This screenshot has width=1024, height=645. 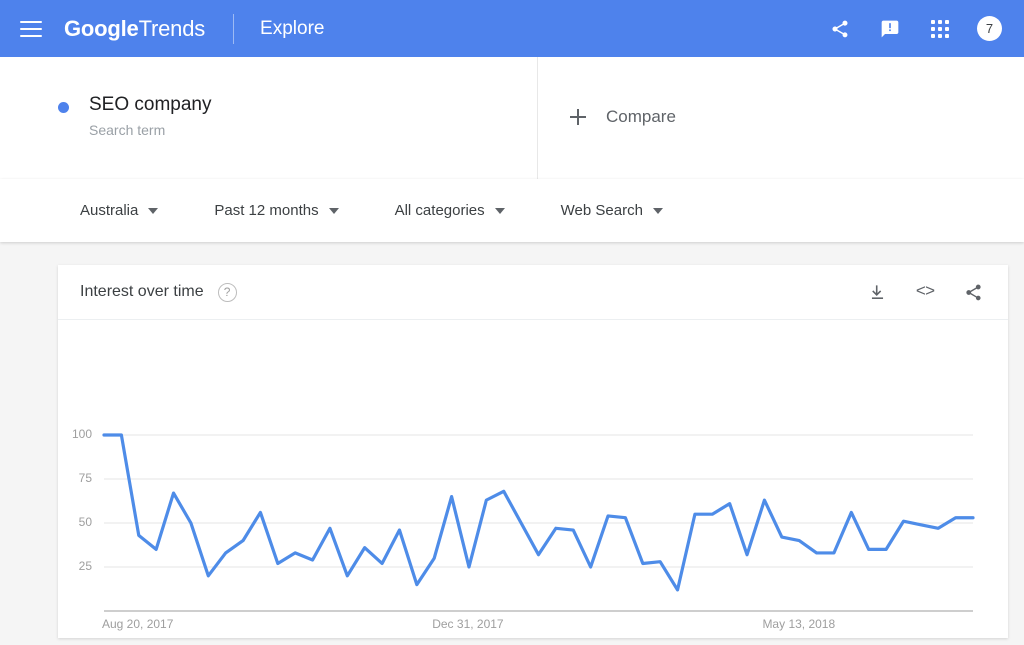 I want to click on search-term-card: SEO company Search term, so click(x=298, y=118).